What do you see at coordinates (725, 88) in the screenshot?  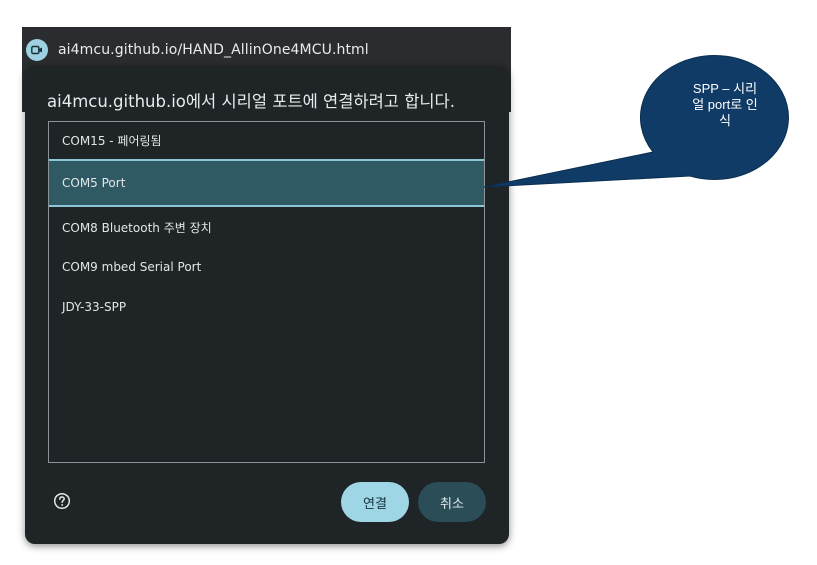 I see `callout-line: SPP – 시리` at bounding box center [725, 88].